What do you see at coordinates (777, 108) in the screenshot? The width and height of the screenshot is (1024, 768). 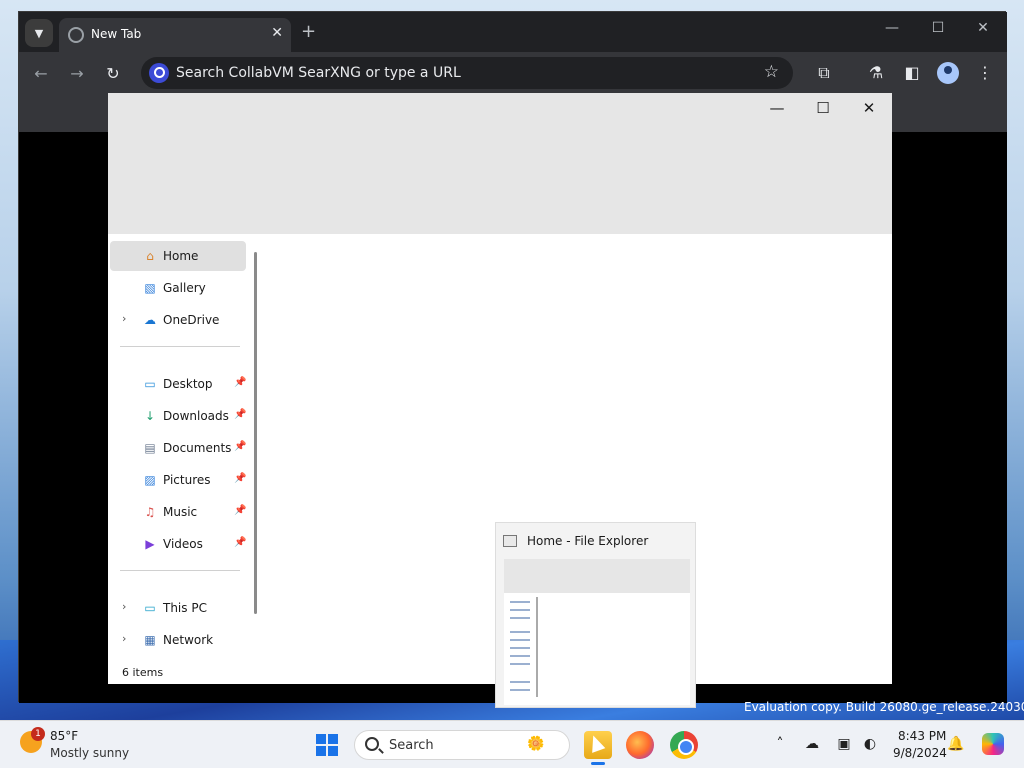 I see `explorer-minimize-button: —` at bounding box center [777, 108].